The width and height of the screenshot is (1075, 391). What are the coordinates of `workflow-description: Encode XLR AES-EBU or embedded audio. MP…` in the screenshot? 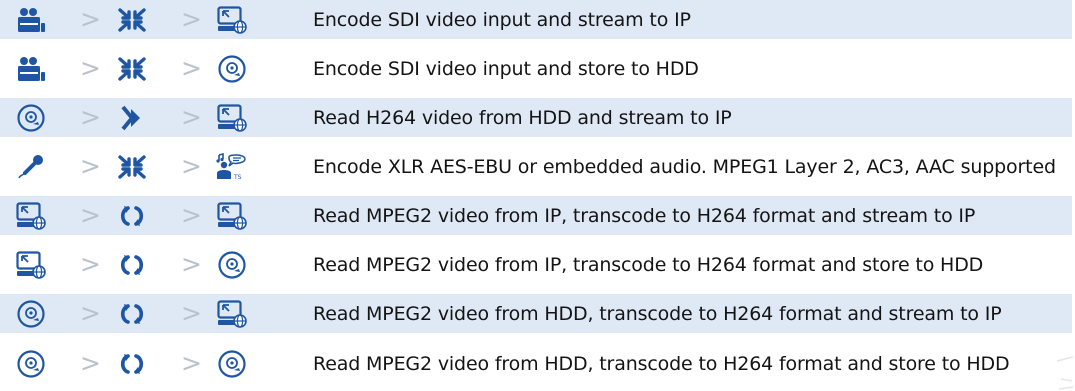 It's located at (684, 166).